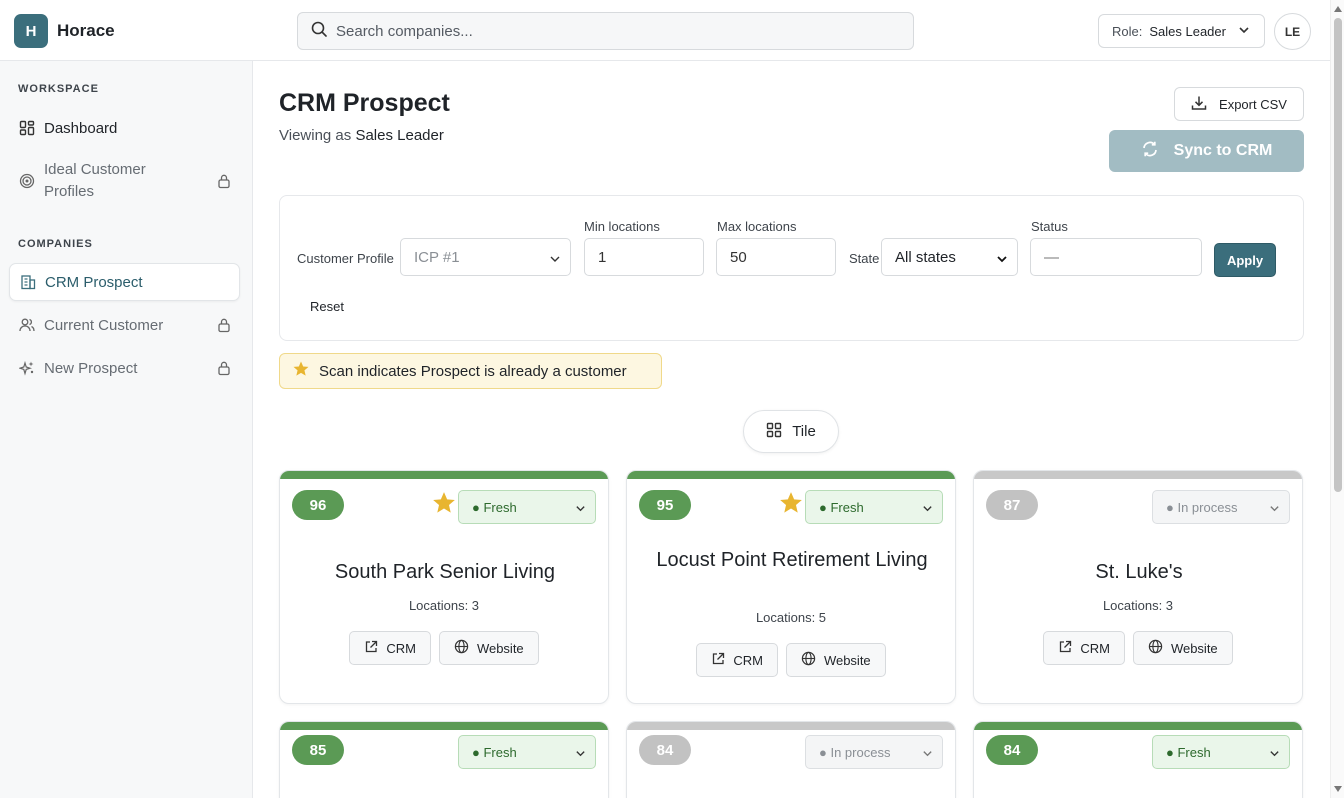 This screenshot has width=1344, height=798. Describe the element at coordinates (1155, 648) in the screenshot. I see `globe-icon` at that location.